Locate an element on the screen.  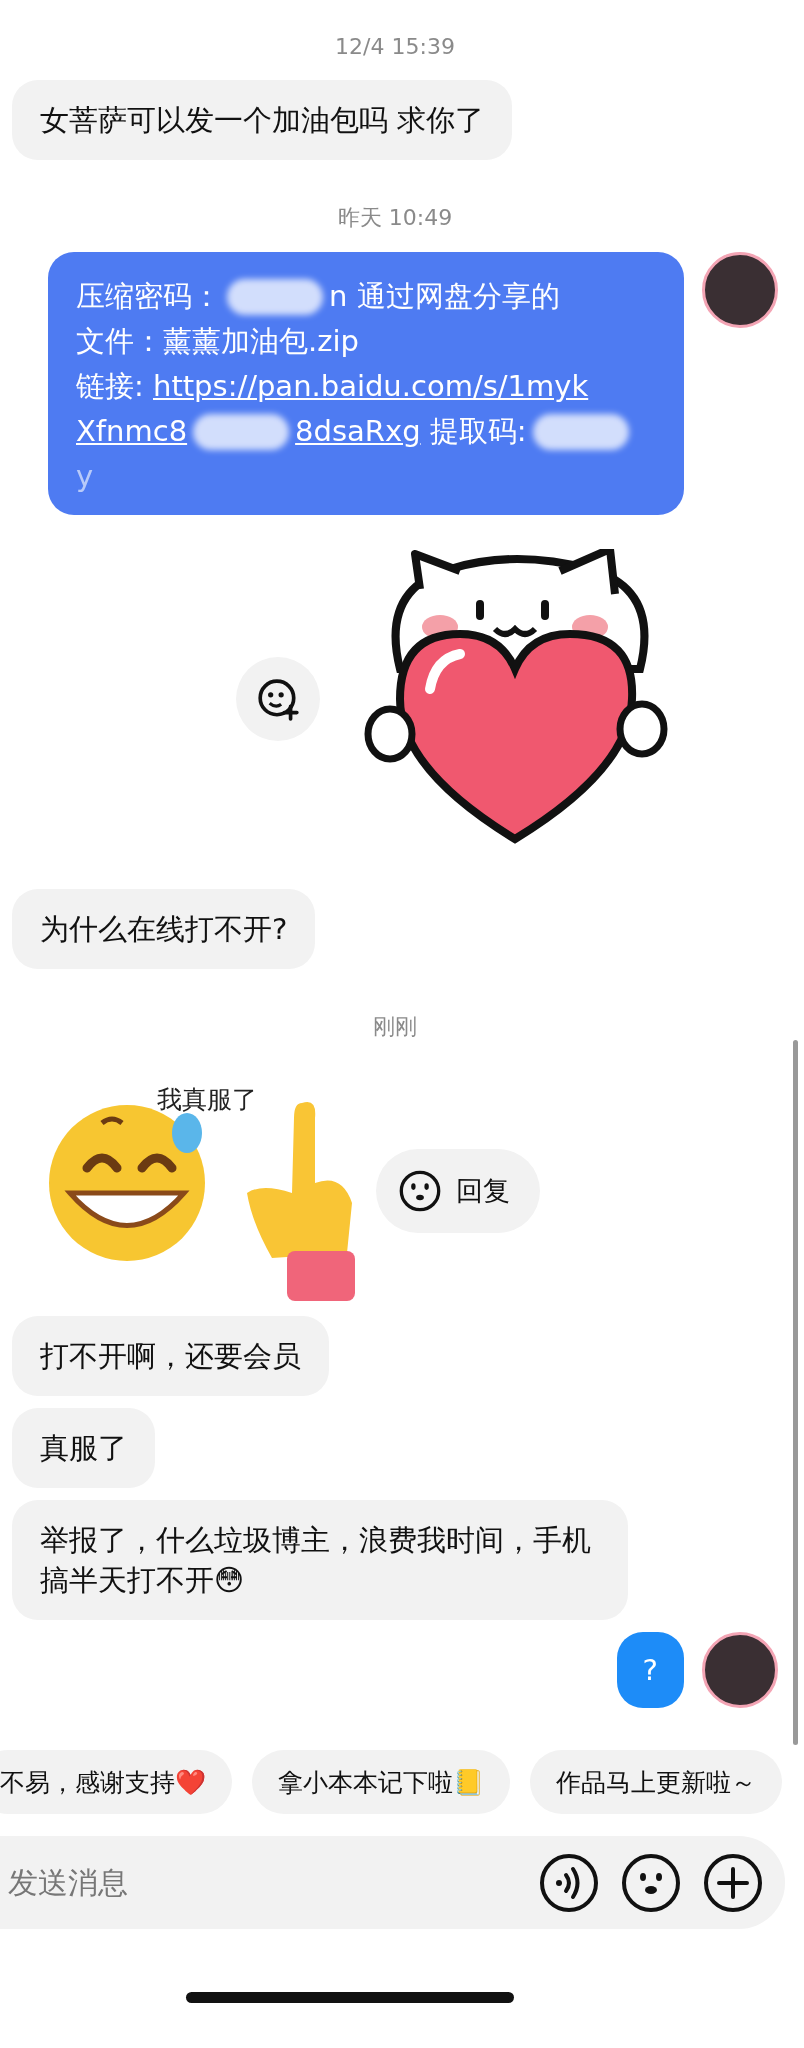
emoji-icon is located at coordinates (651, 1882).